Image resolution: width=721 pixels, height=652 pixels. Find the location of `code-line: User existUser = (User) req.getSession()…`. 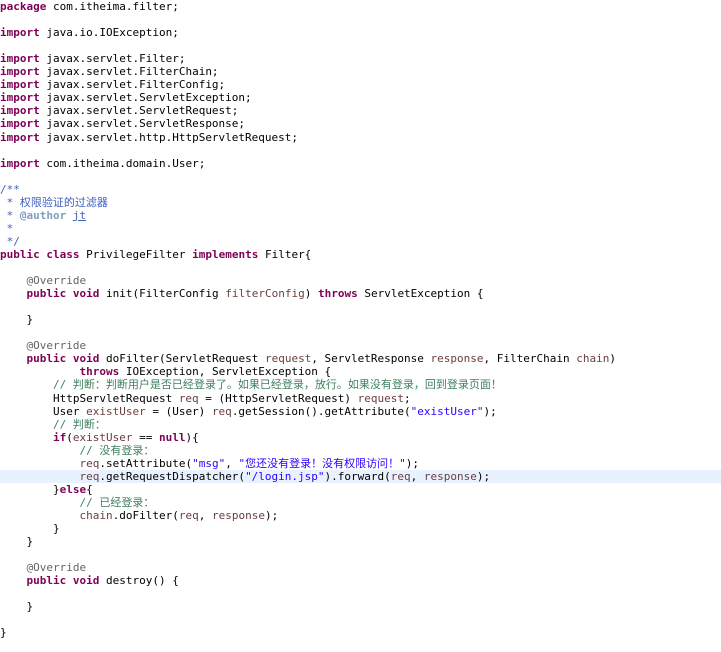

code-line: User existUser = (User) req.getSession()… is located at coordinates (360, 411).